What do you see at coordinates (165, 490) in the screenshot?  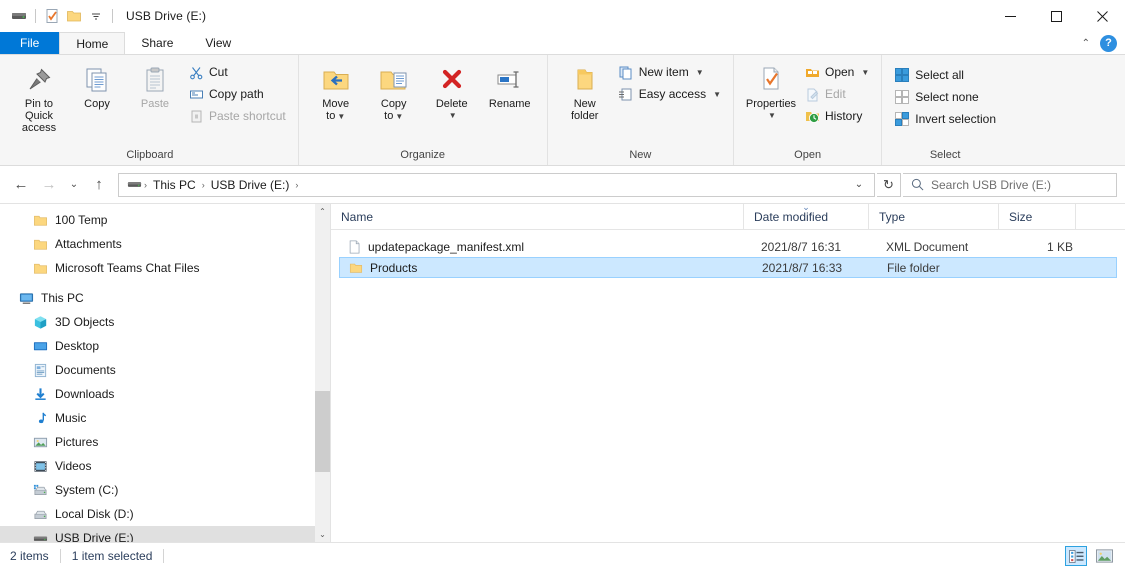 I see `sidebar-item-system-c: System (C:)` at bounding box center [165, 490].